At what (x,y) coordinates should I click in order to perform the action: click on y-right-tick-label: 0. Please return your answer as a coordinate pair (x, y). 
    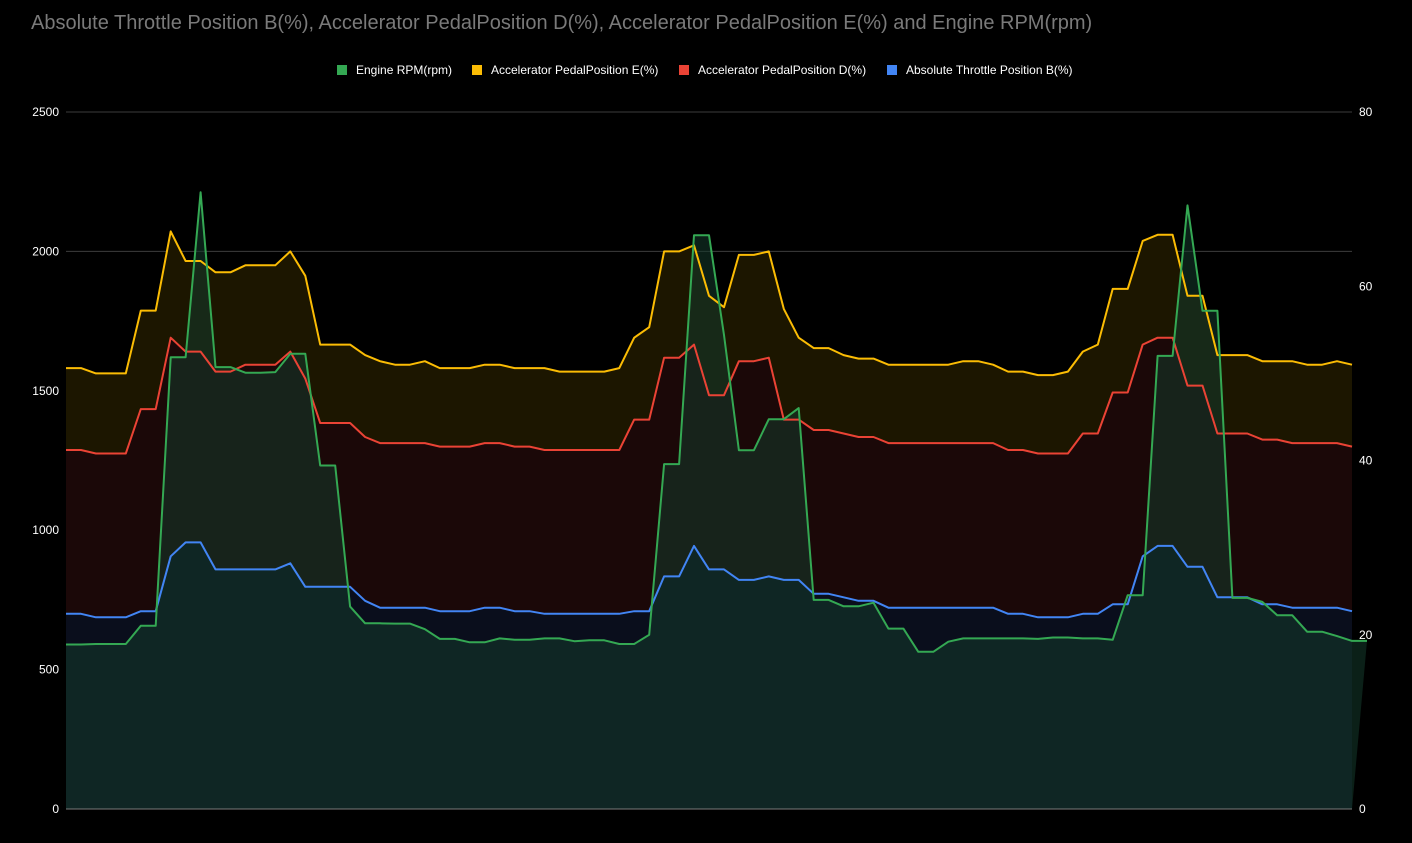
    Looking at the image, I should click on (1362, 809).